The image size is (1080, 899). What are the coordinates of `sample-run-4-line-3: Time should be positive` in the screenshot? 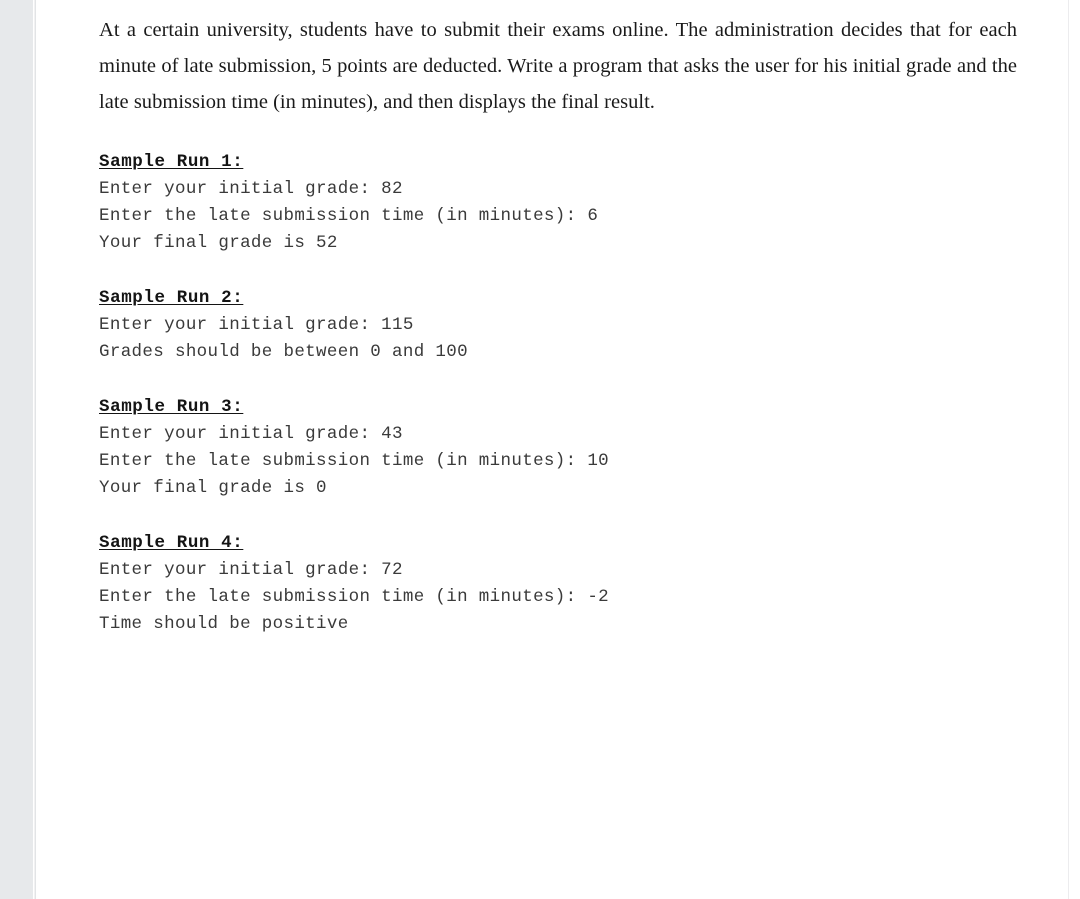 It's located at (224, 624).